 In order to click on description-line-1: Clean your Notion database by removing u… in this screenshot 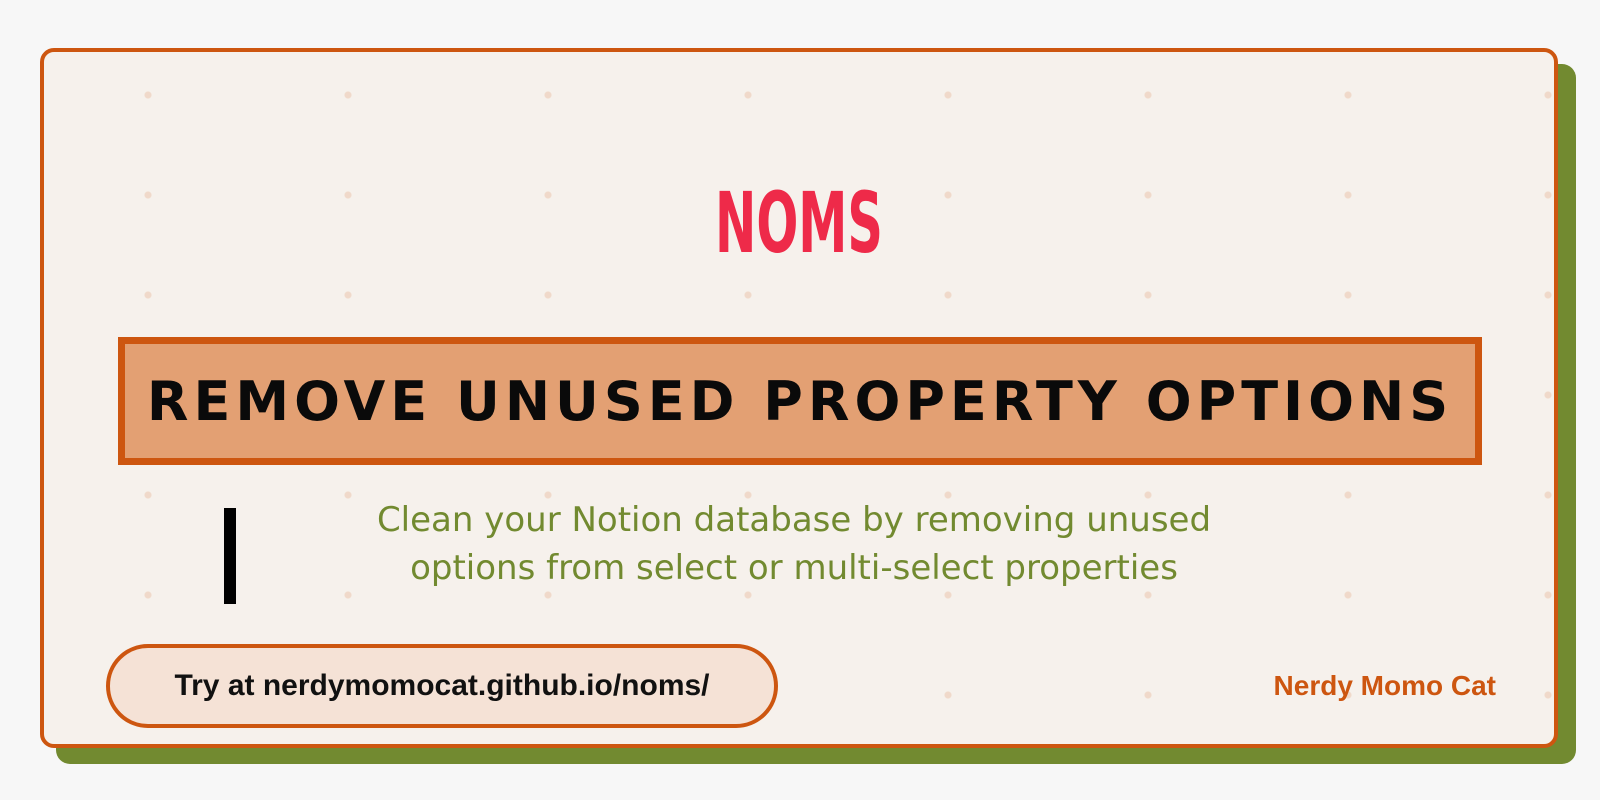, I will do `click(794, 520)`.